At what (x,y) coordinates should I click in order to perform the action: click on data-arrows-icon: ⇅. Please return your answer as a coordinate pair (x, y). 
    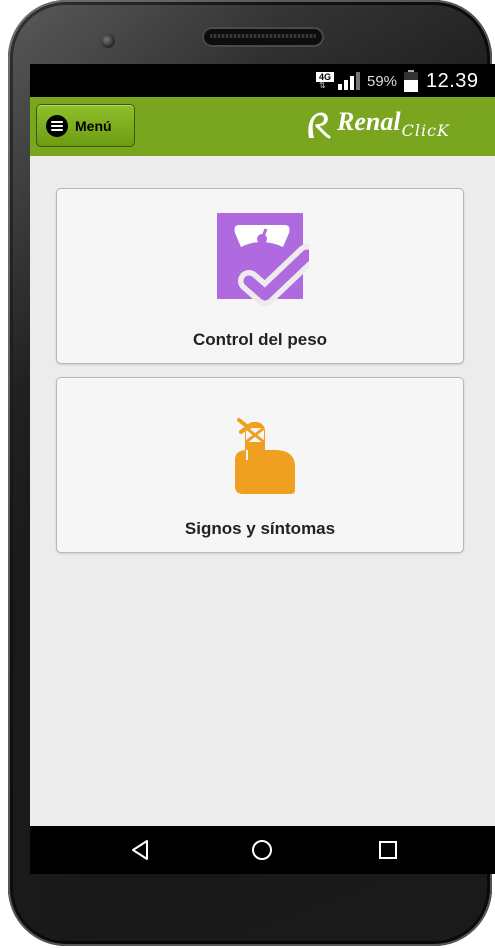
    Looking at the image, I should click on (322, 85).